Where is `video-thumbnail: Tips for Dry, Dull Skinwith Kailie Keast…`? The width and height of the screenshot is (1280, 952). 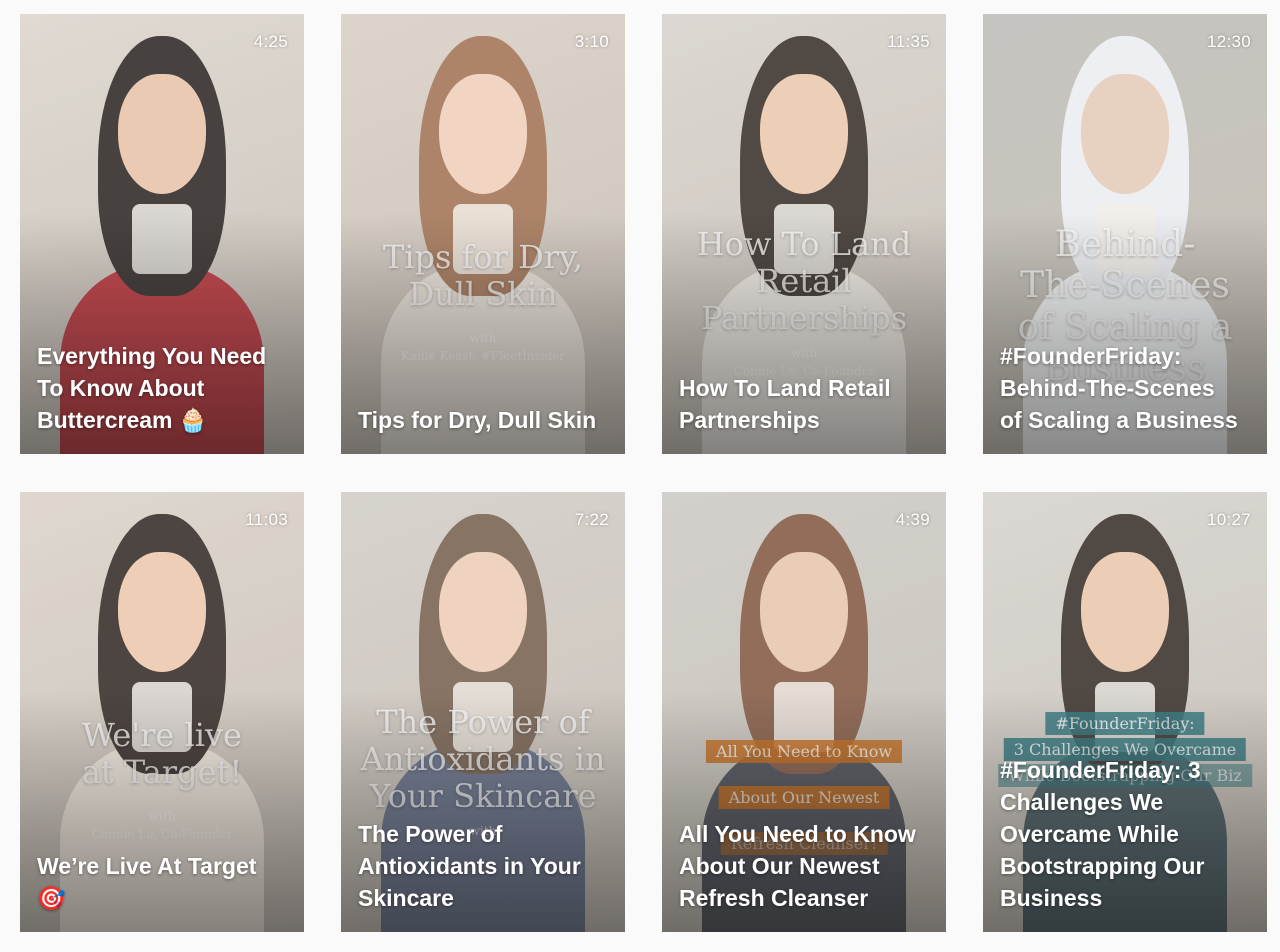
video-thumbnail: Tips for Dry, Dull Skinwith Kailie Keast… is located at coordinates (483, 234).